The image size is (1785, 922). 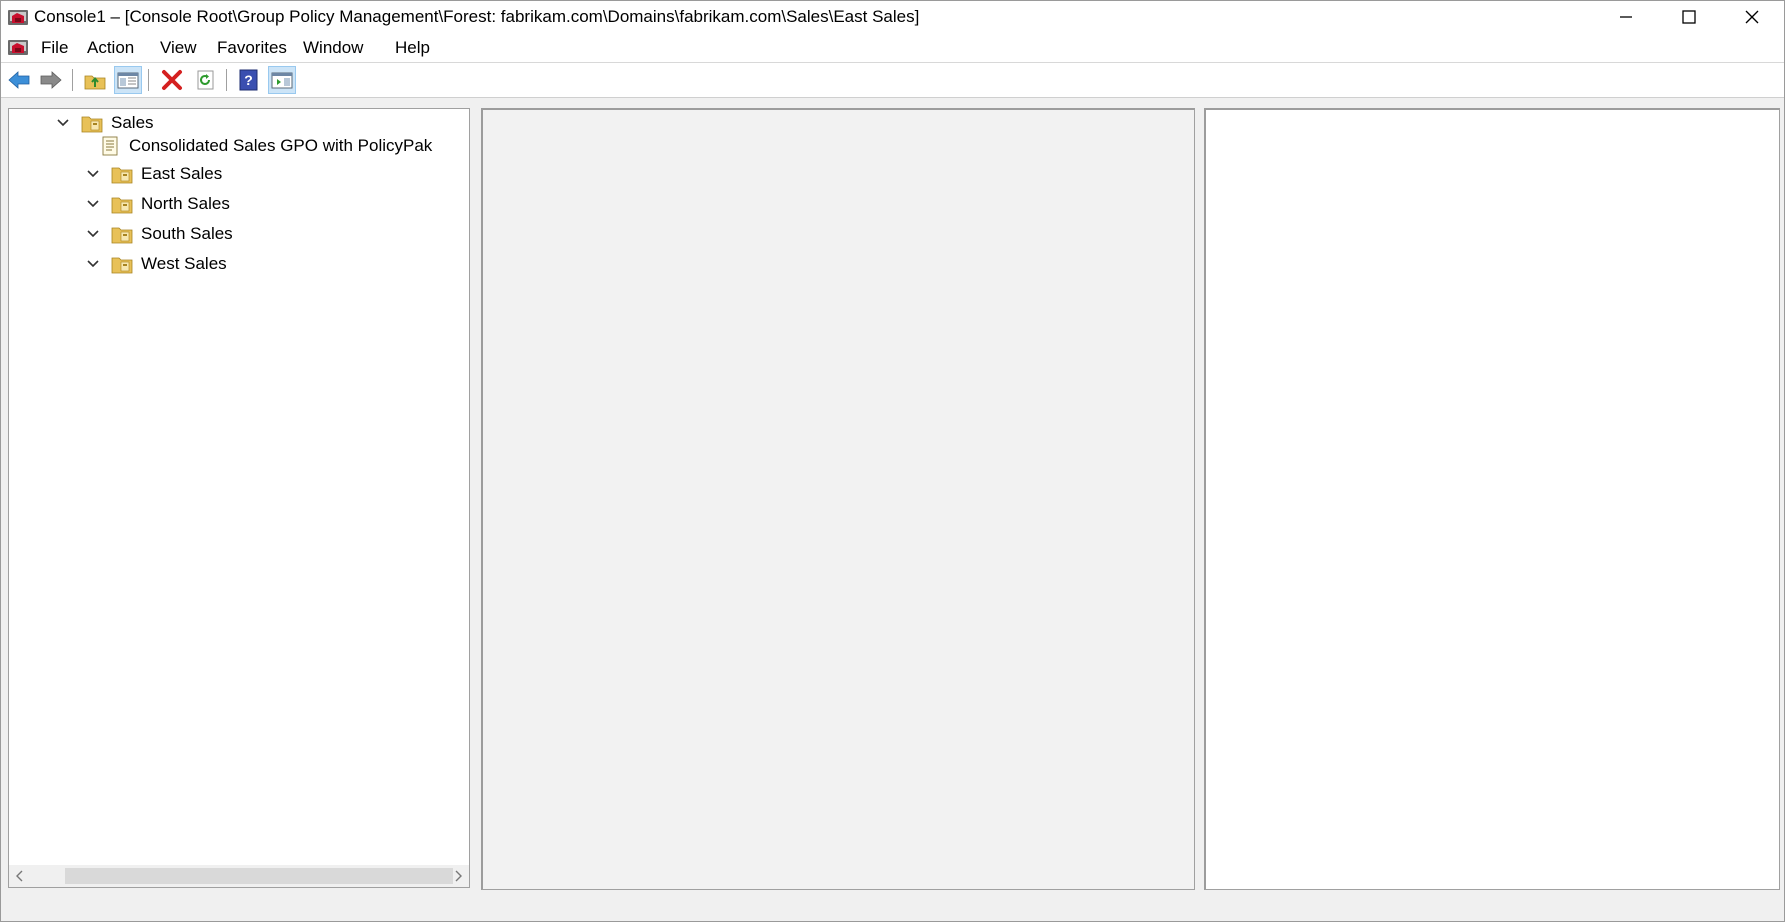 I want to click on menu-file: File, so click(x=54, y=48).